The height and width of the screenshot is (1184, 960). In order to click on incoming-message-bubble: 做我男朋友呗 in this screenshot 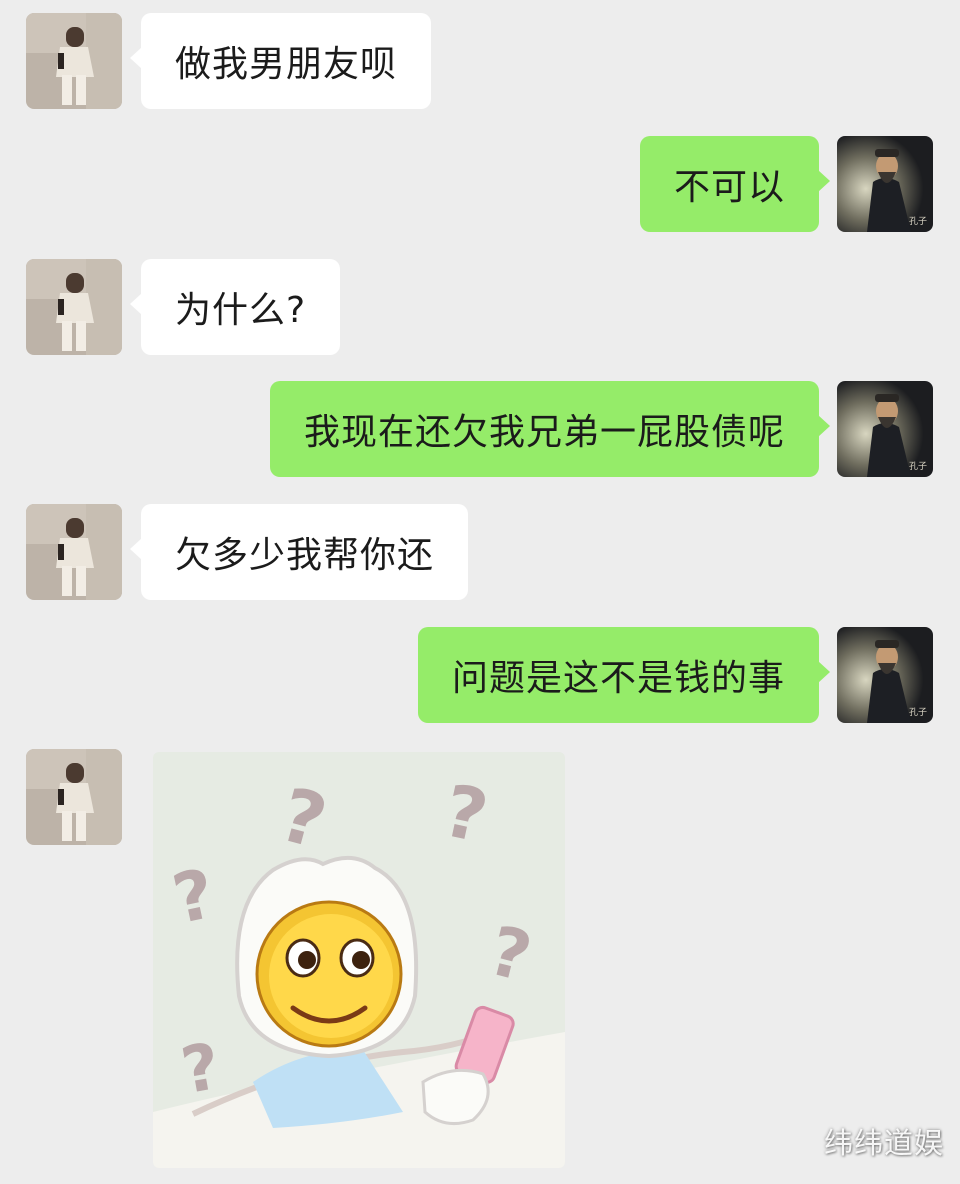, I will do `click(280, 61)`.